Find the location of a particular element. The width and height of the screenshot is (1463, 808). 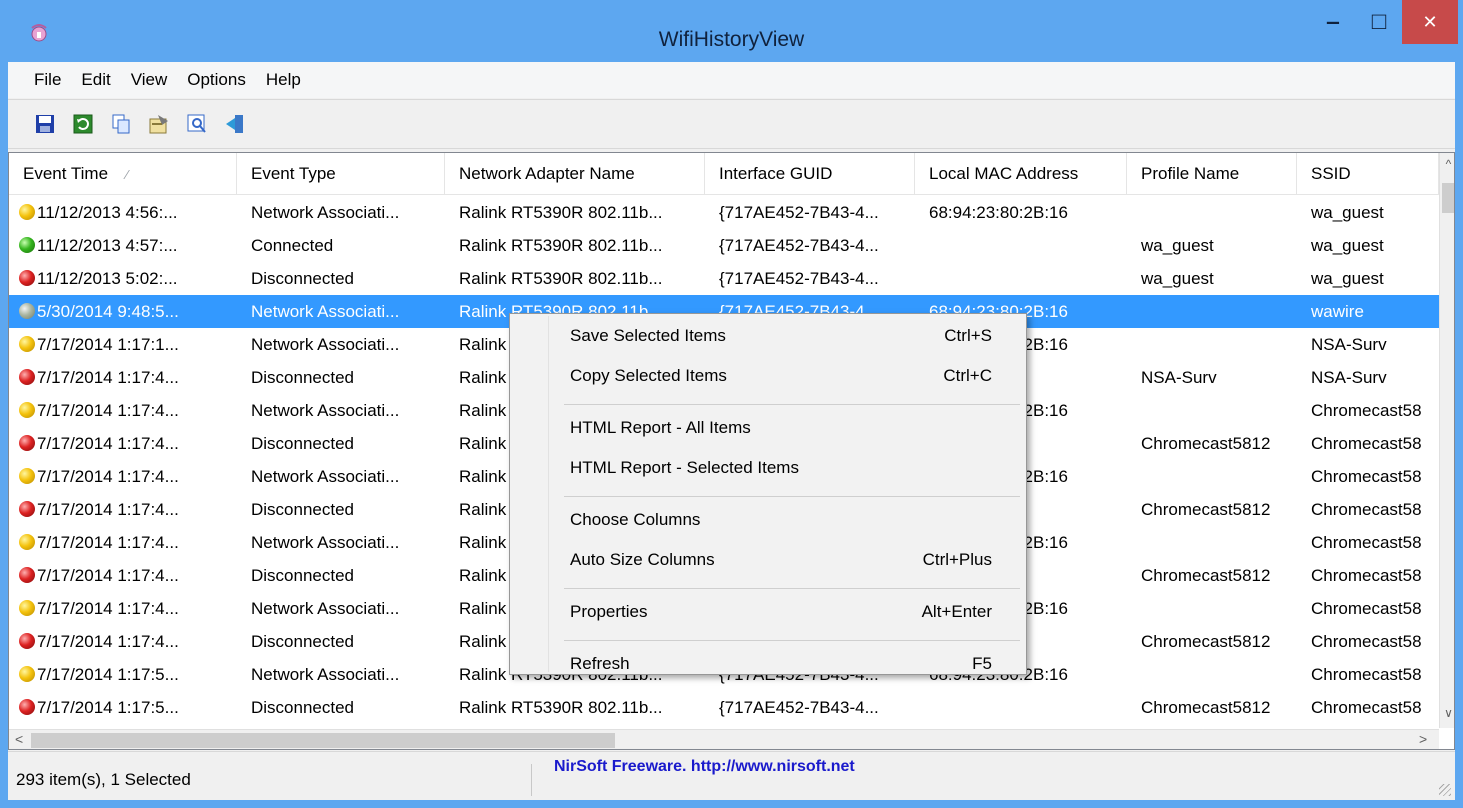

title-bar: WifiHistoryView ‒ □ ✕ is located at coordinates (731, 31).